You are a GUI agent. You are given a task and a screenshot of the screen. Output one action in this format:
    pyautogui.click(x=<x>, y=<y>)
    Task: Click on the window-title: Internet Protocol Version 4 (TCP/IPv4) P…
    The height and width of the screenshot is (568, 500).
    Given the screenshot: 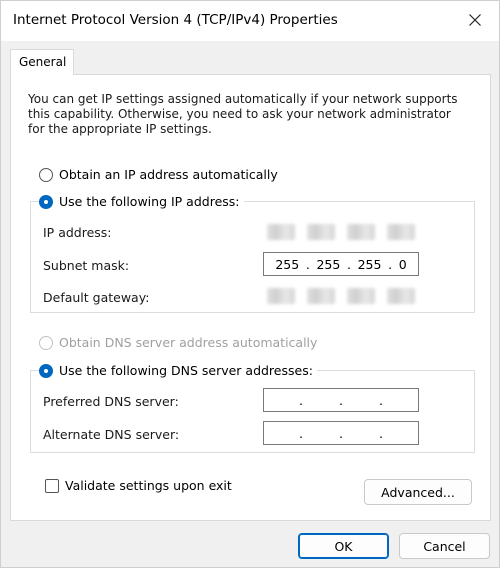 What is the action you would take?
    pyautogui.click(x=175, y=20)
    